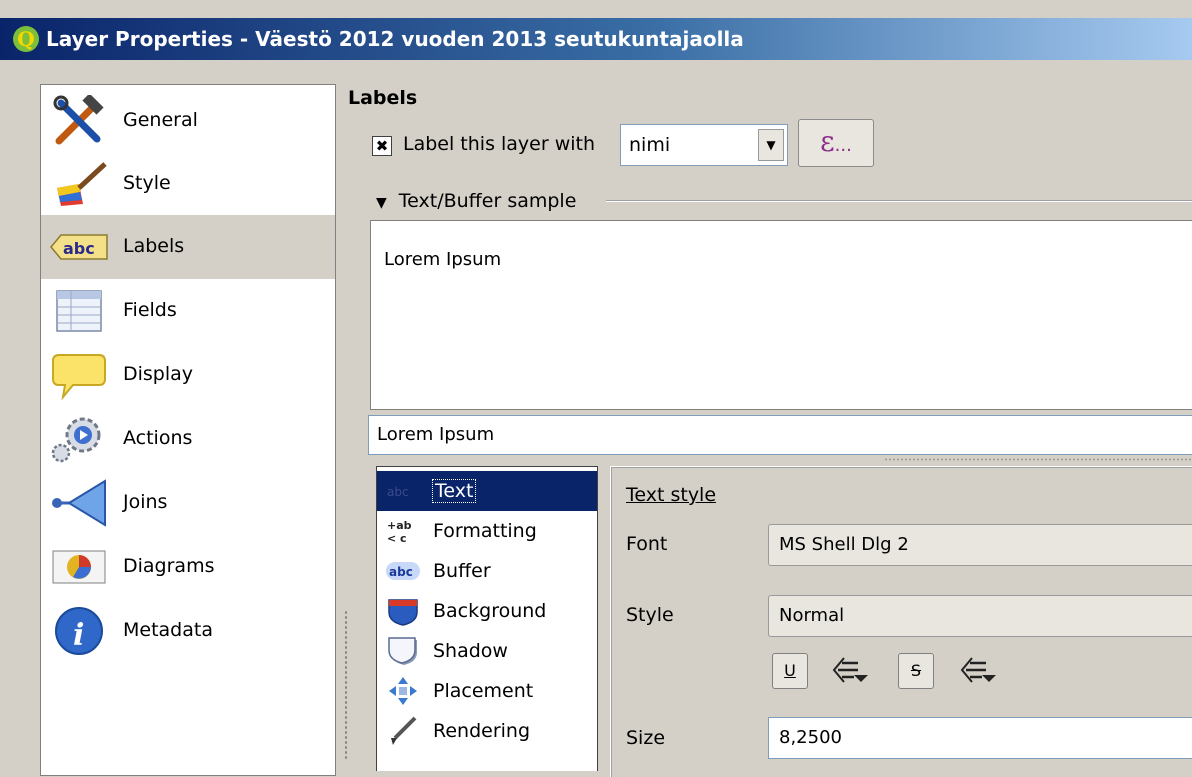  I want to click on label-field-value: nimi, so click(650, 145).